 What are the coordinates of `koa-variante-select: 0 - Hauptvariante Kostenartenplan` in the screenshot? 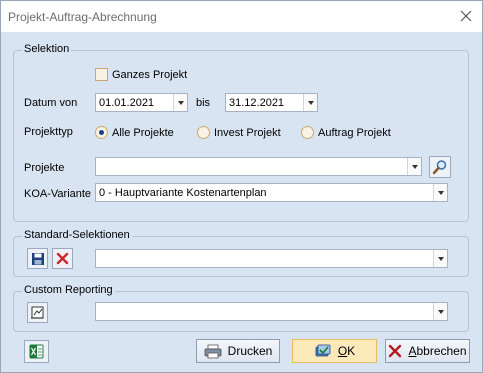 It's located at (271, 192).